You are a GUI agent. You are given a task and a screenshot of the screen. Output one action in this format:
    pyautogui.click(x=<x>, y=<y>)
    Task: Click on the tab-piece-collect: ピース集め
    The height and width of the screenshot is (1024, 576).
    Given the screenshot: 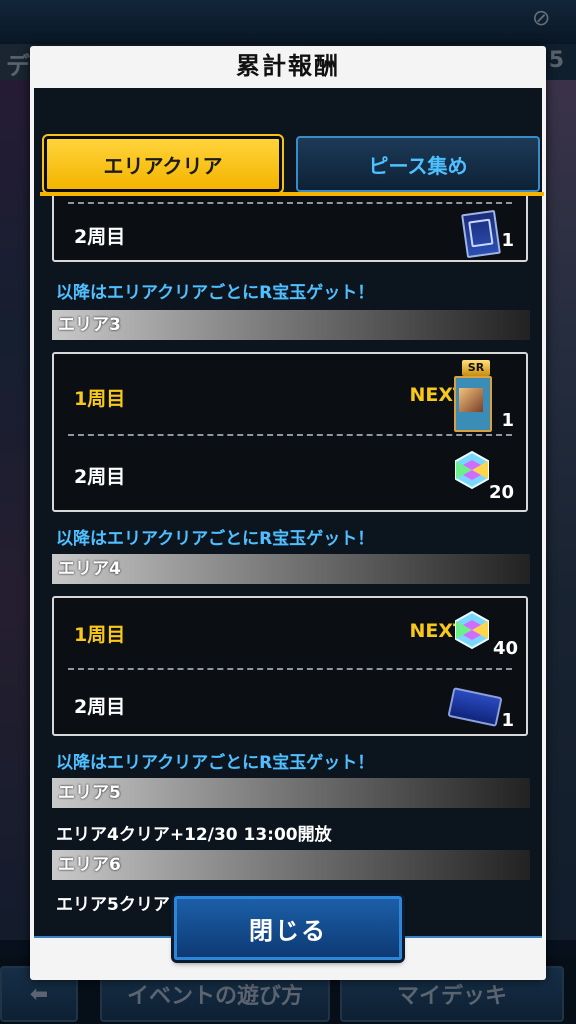 What is the action you would take?
    pyautogui.click(x=418, y=164)
    